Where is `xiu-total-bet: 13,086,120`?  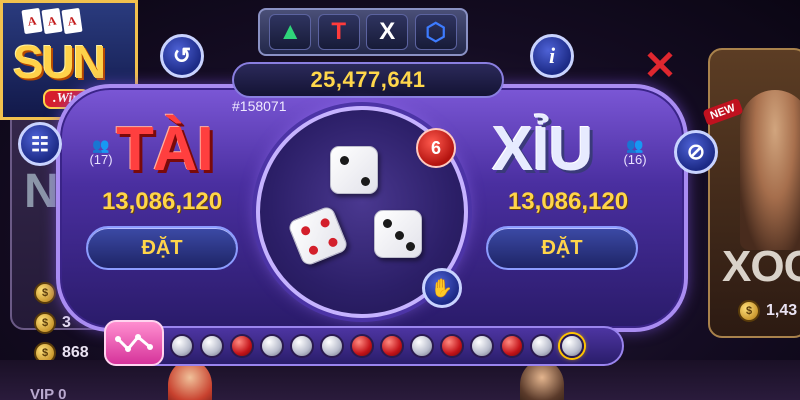 xiu-total-bet: 13,086,120 is located at coordinates (568, 201).